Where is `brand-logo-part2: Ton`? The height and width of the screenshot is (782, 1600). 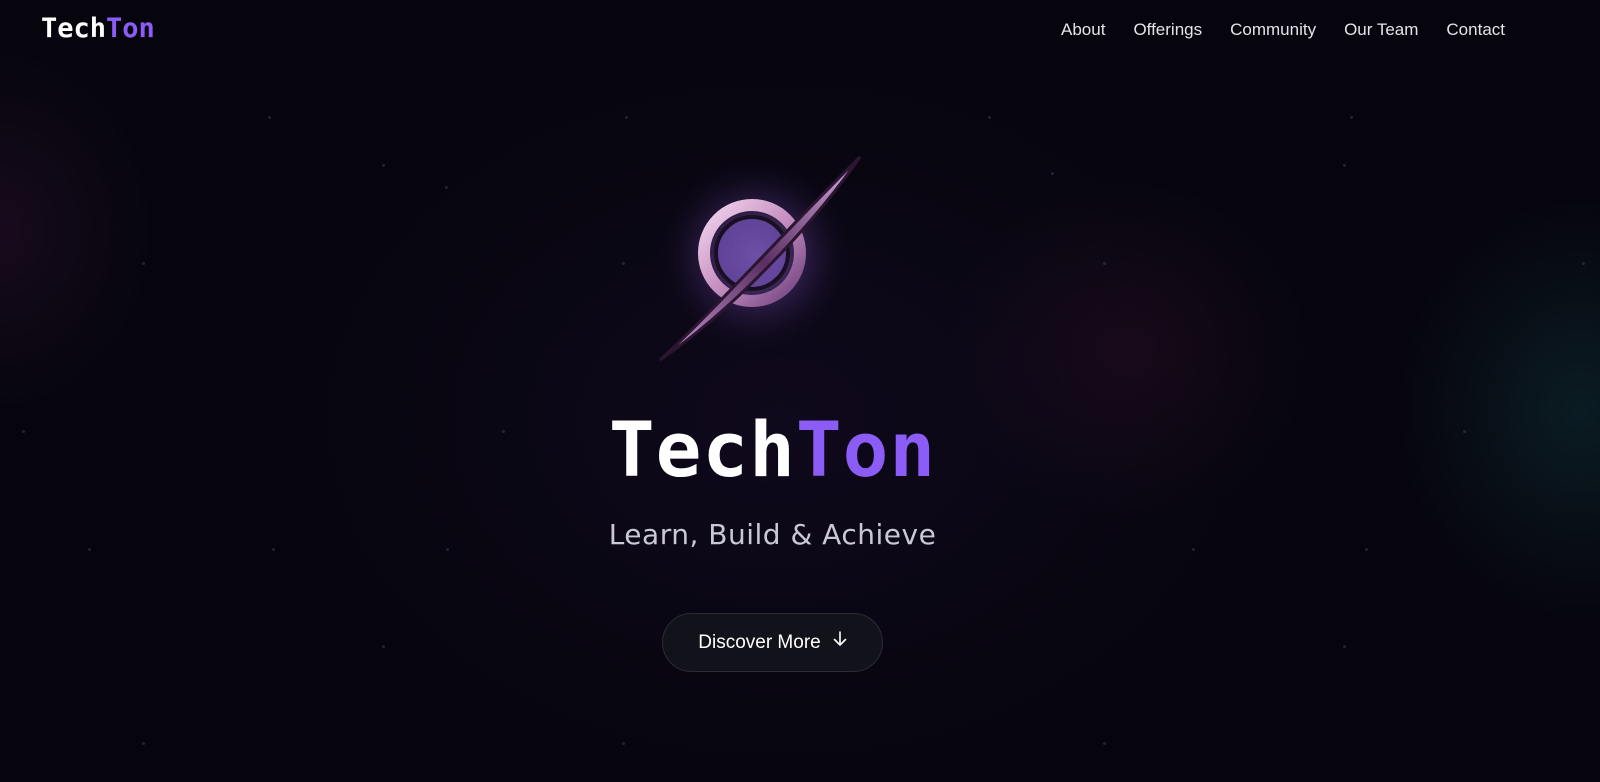 brand-logo-part2: Ton is located at coordinates (130, 28).